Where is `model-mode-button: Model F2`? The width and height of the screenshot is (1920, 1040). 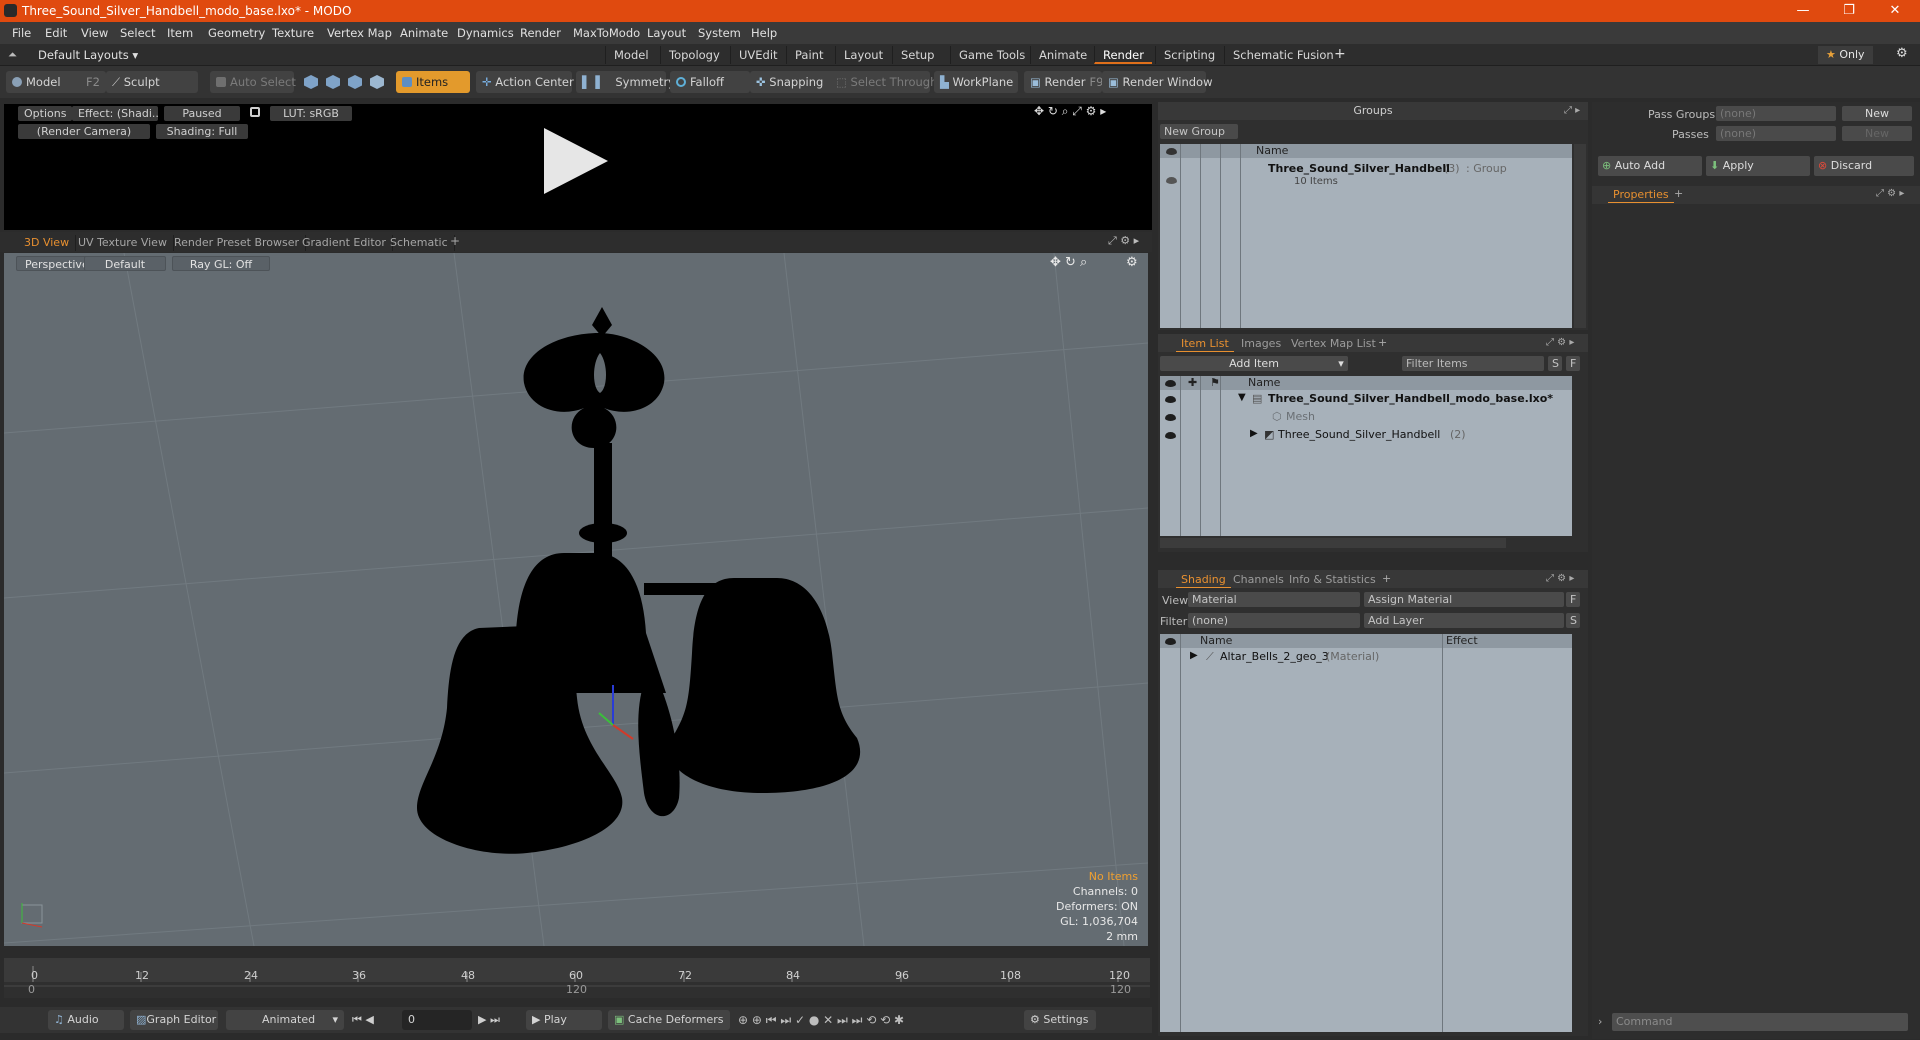 model-mode-button: Model F2 is located at coordinates (56, 82).